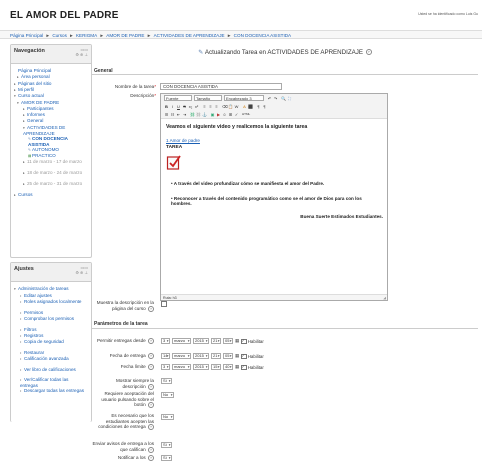 The height and width of the screenshot is (461, 482). What do you see at coordinates (190, 106) in the screenshot?
I see `subscript-icon: x₂` at bounding box center [190, 106].